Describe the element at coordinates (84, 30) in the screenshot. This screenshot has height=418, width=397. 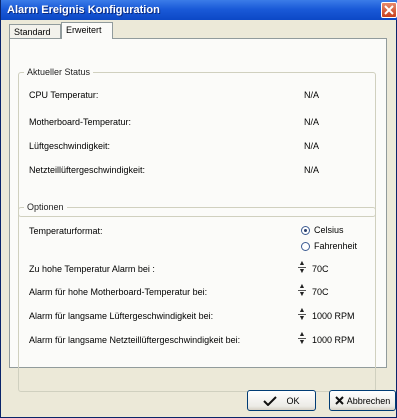
I see `tab-erweitert-label: Erweitert` at that location.